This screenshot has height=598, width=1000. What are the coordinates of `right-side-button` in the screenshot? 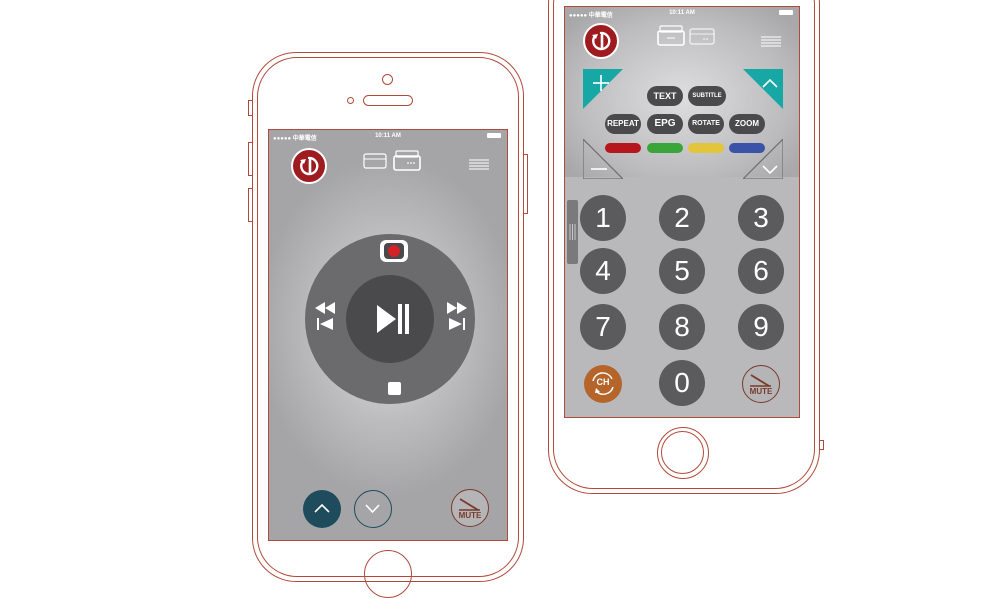 It's located at (526, 184).